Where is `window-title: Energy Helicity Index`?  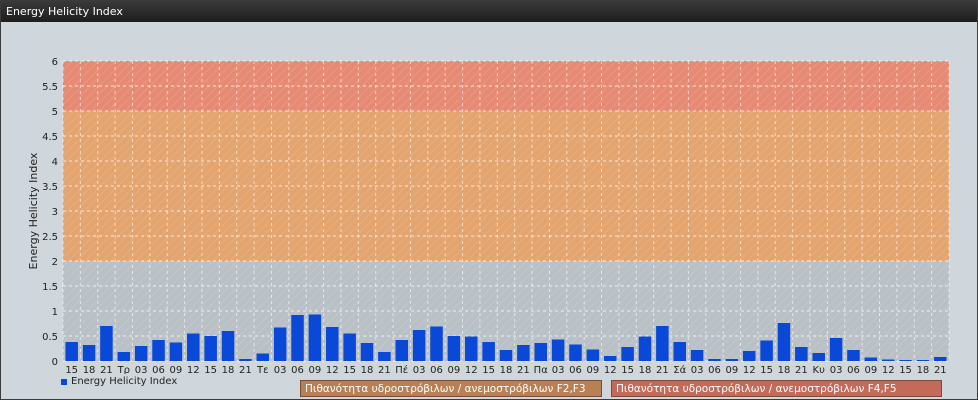
window-title: Energy Helicity Index is located at coordinates (489, 11).